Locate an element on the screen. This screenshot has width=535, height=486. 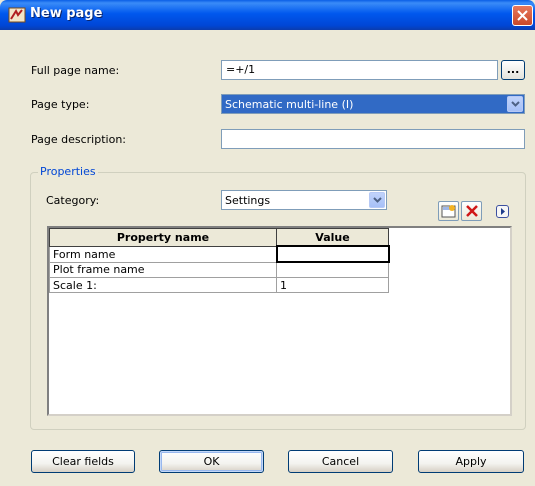
close-button is located at coordinates (522, 15).